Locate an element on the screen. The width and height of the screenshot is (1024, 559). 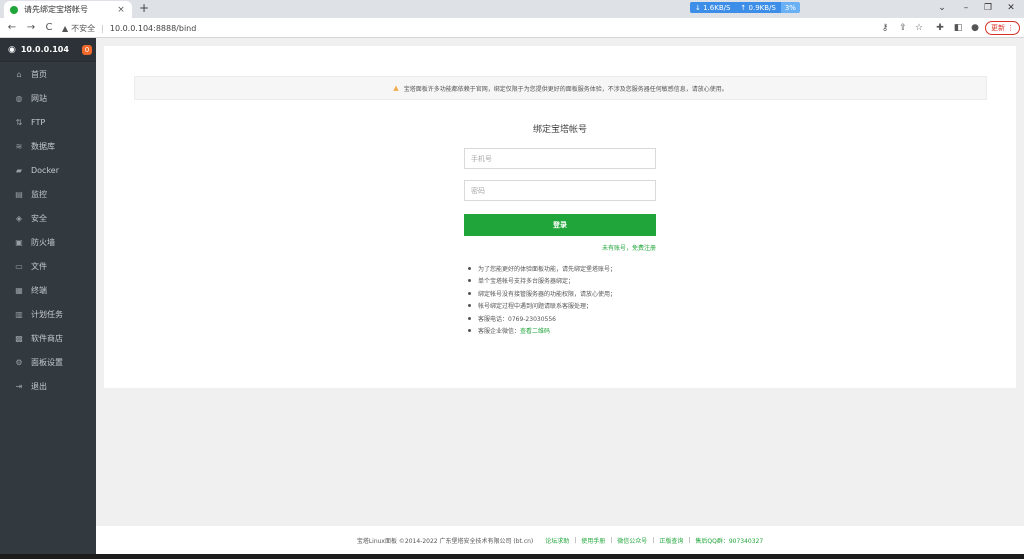
sidebar-item: ▩ 软件商店 is located at coordinates (48, 338).